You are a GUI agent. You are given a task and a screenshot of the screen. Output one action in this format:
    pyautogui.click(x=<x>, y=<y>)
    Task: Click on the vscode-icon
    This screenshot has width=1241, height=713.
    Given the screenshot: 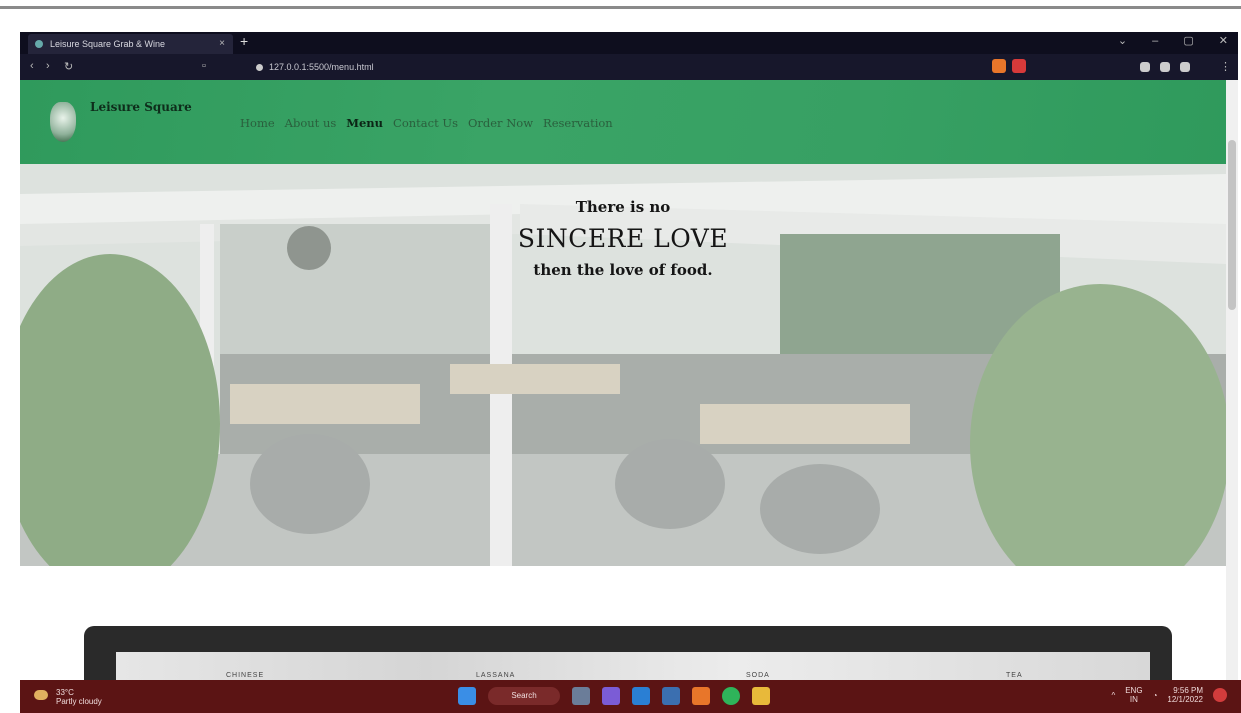 What is the action you would take?
    pyautogui.click(x=641, y=696)
    